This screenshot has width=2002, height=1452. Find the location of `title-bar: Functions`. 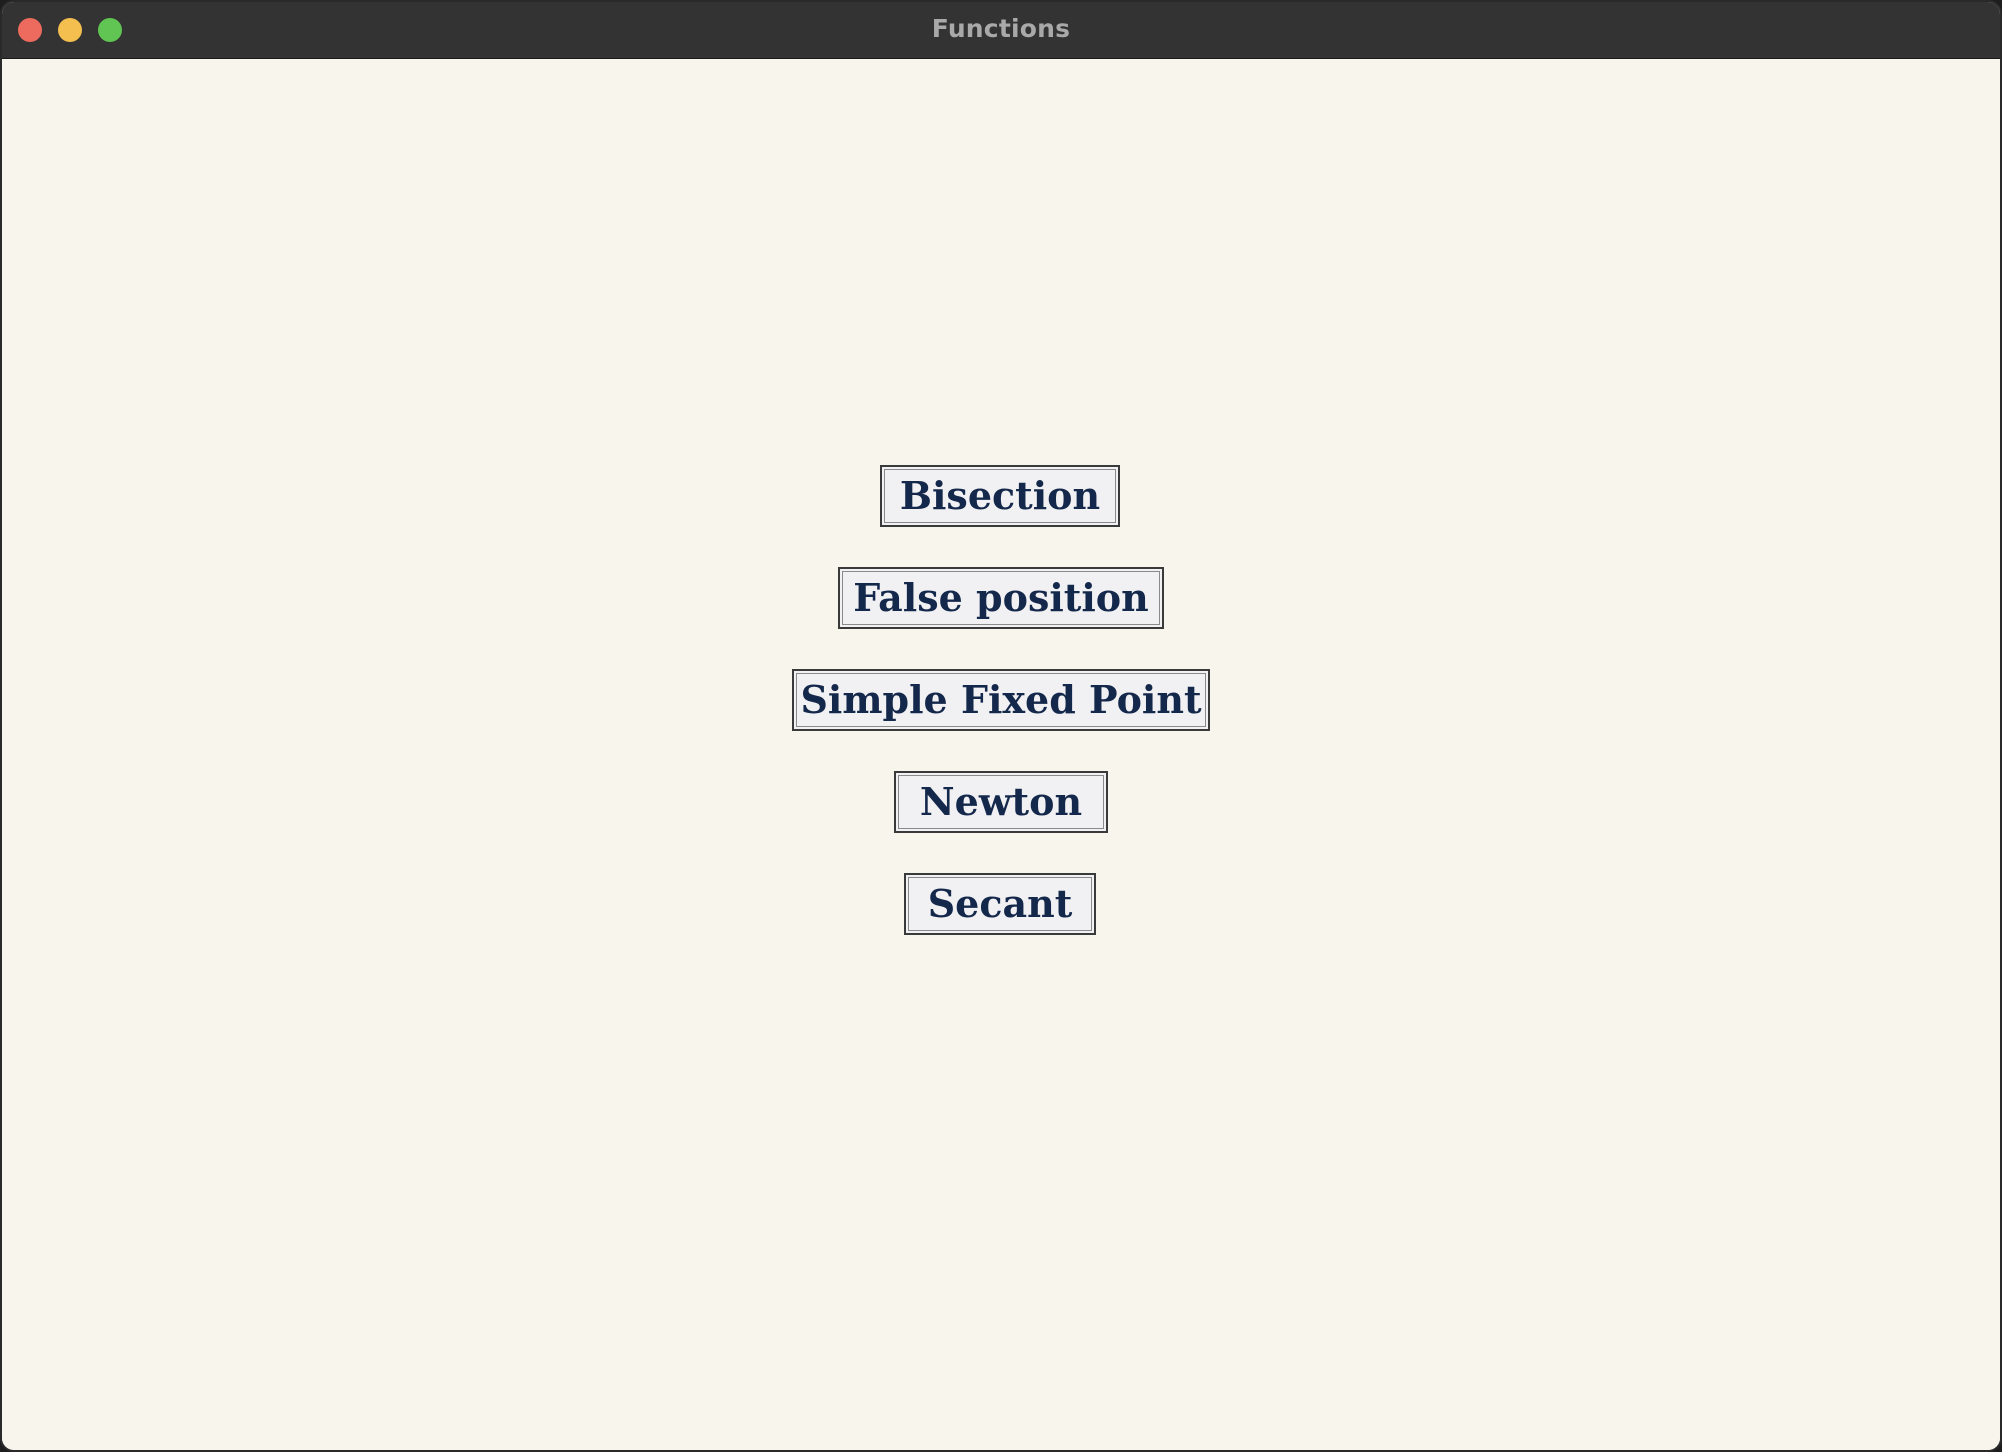

title-bar: Functions is located at coordinates (1001, 30).